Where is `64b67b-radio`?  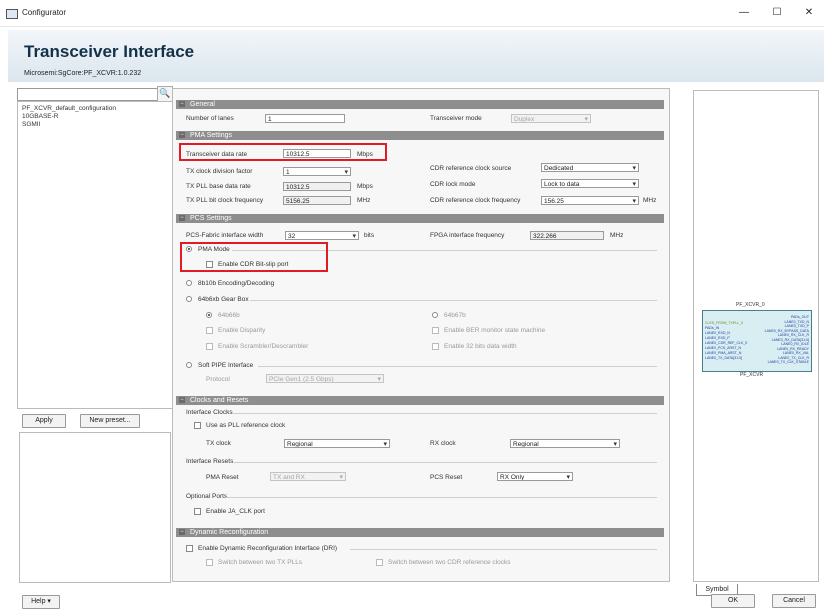 64b67b-radio is located at coordinates (435, 315).